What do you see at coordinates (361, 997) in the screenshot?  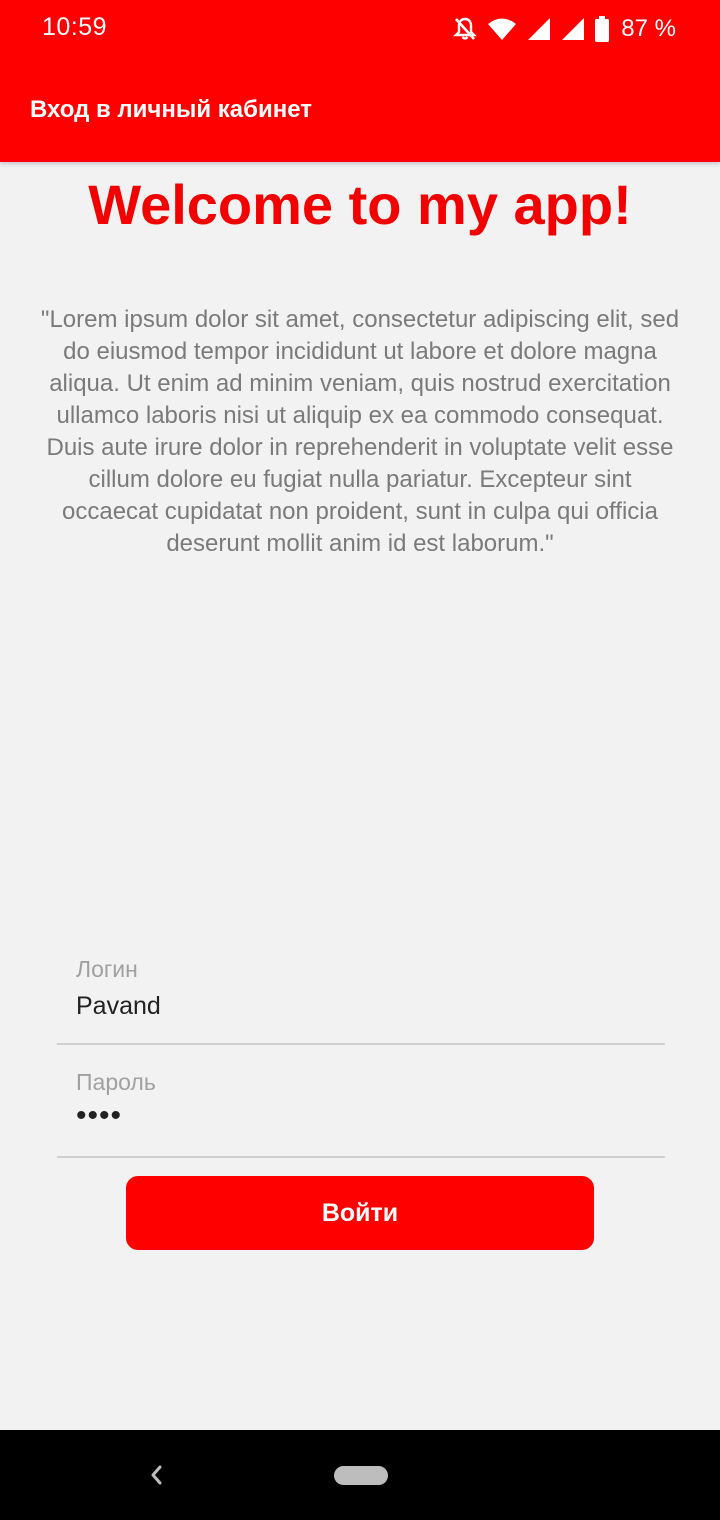 I see `login-field: Логин Pavand` at bounding box center [361, 997].